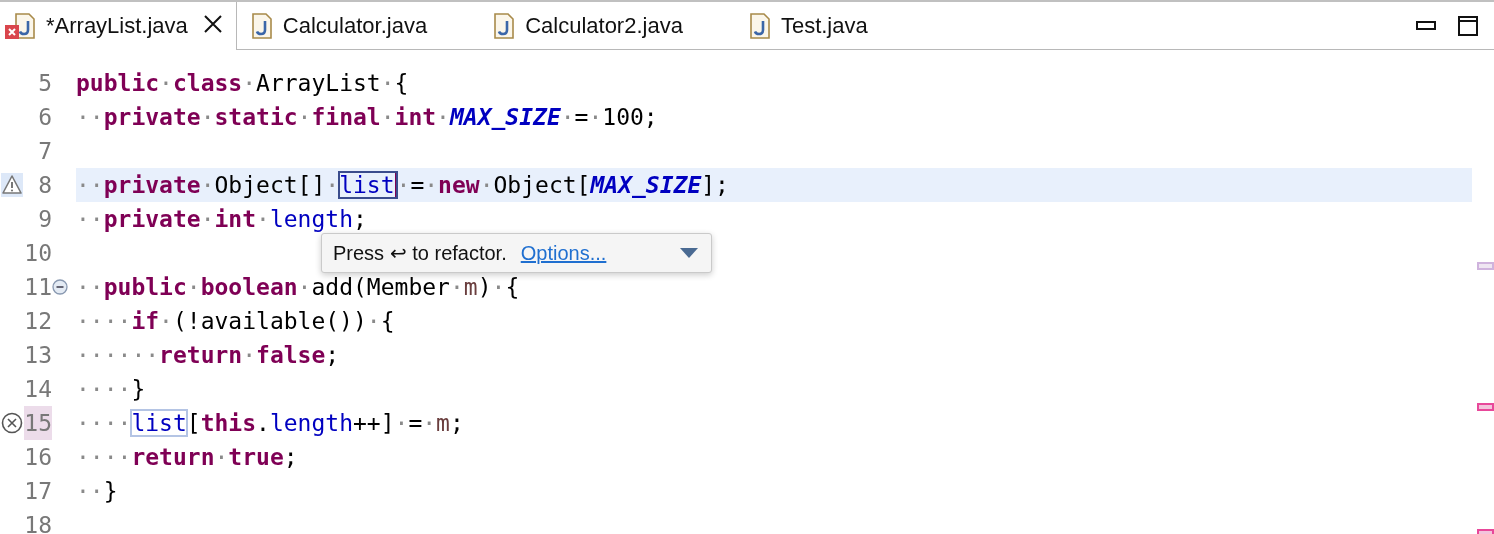  I want to click on line-number: 9, so click(44, 219).